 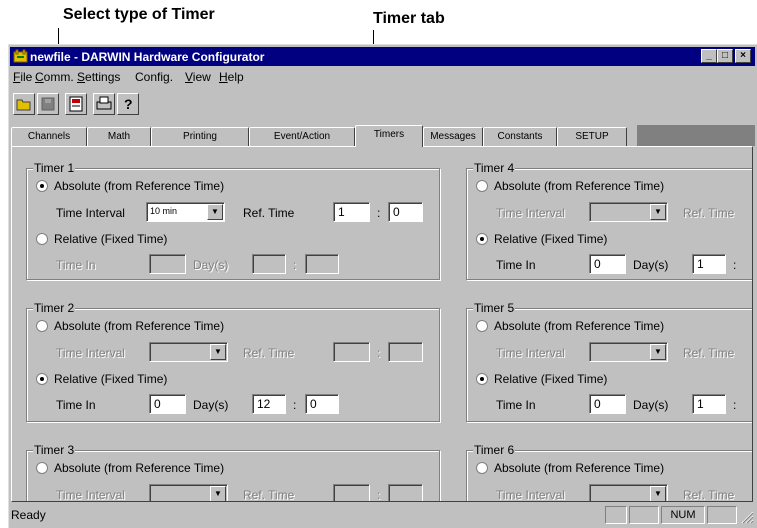 I want to click on menu-comm: Comm., so click(x=54, y=77).